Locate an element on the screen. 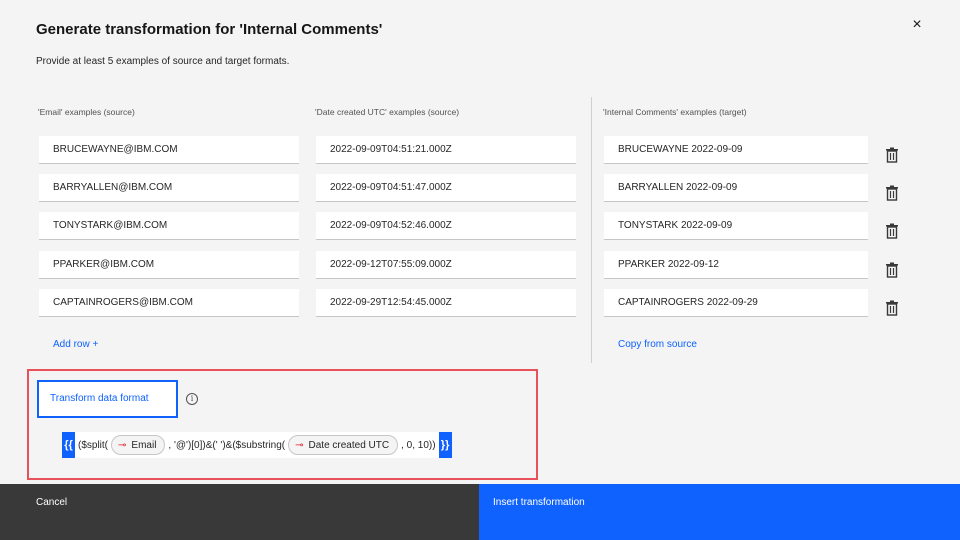 The width and height of the screenshot is (960, 540). target-input: BRUCEWAYNE 2022-09-09 is located at coordinates (736, 150).